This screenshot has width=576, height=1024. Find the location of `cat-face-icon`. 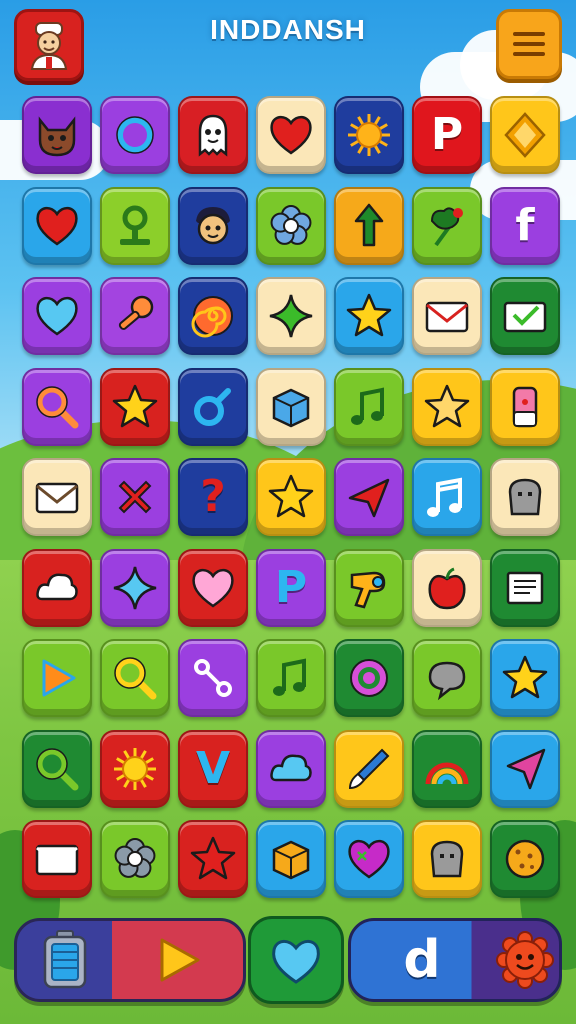

cat-face-icon is located at coordinates (57, 135).